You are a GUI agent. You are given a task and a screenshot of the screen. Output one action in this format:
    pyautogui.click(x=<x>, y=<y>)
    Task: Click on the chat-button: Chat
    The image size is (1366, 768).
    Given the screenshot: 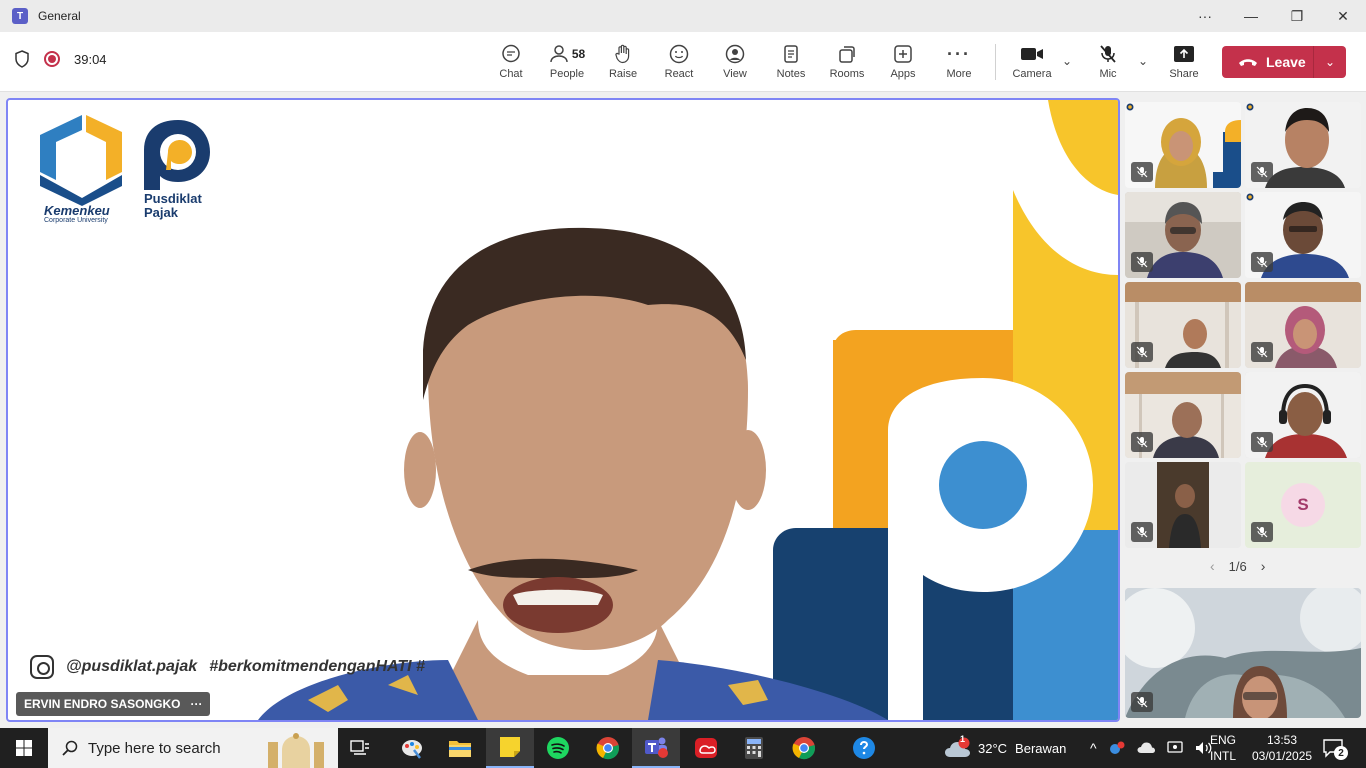 What is the action you would take?
    pyautogui.click(x=511, y=64)
    